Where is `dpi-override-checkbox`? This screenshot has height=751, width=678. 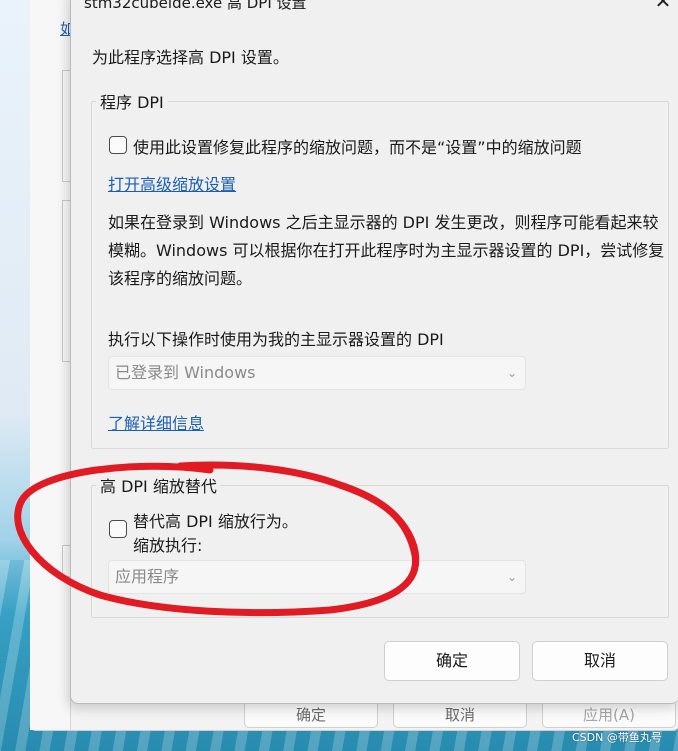 dpi-override-checkbox is located at coordinates (118, 529).